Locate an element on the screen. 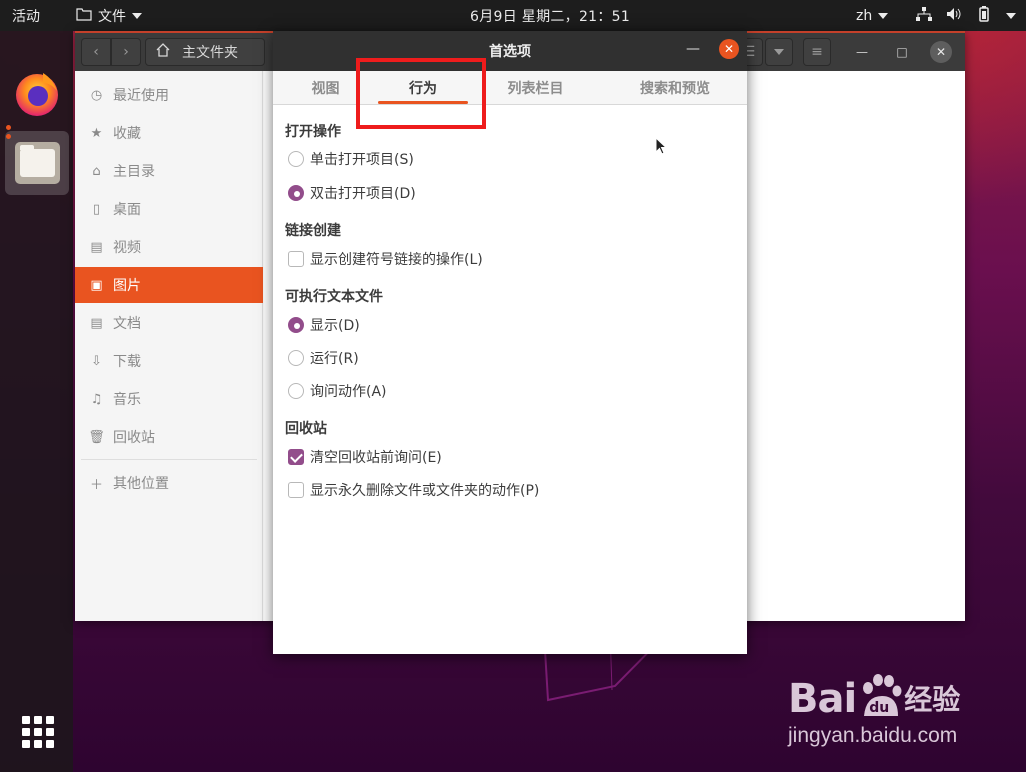 The image size is (1026, 772). sidebar-item-trash: 🗑︎ 回收站 is located at coordinates (169, 437).